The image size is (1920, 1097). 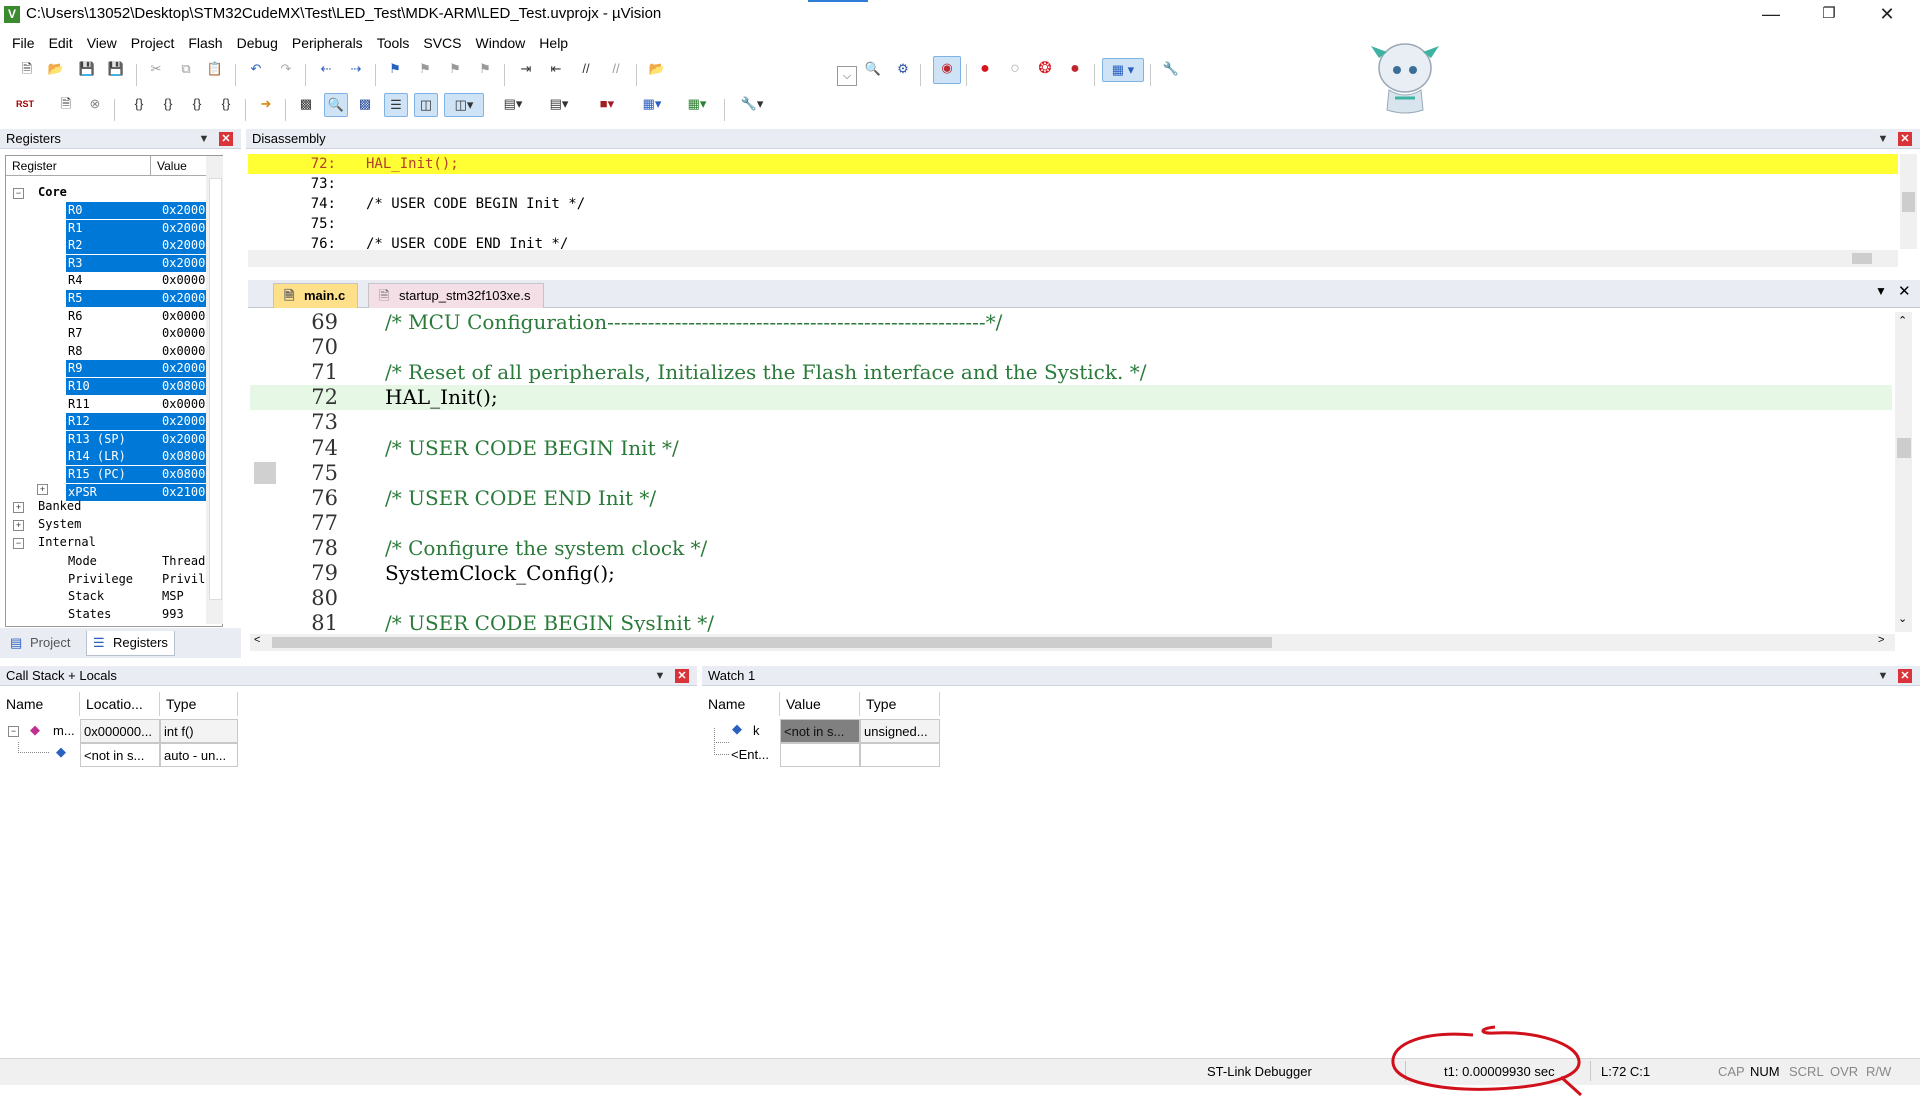 What do you see at coordinates (13, 731) in the screenshot?
I see `collapse-frame-icon: −` at bounding box center [13, 731].